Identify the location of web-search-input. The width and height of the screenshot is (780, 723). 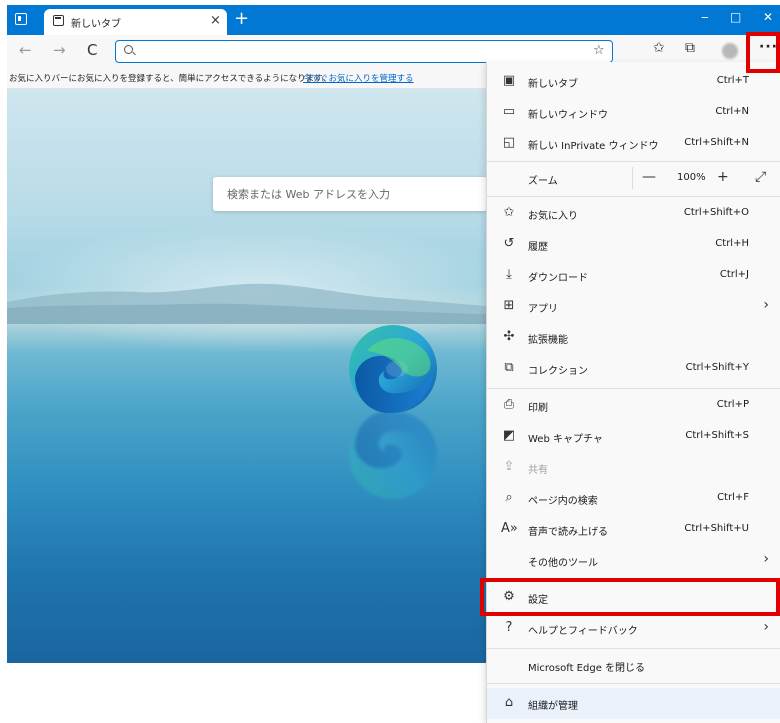
(350, 194).